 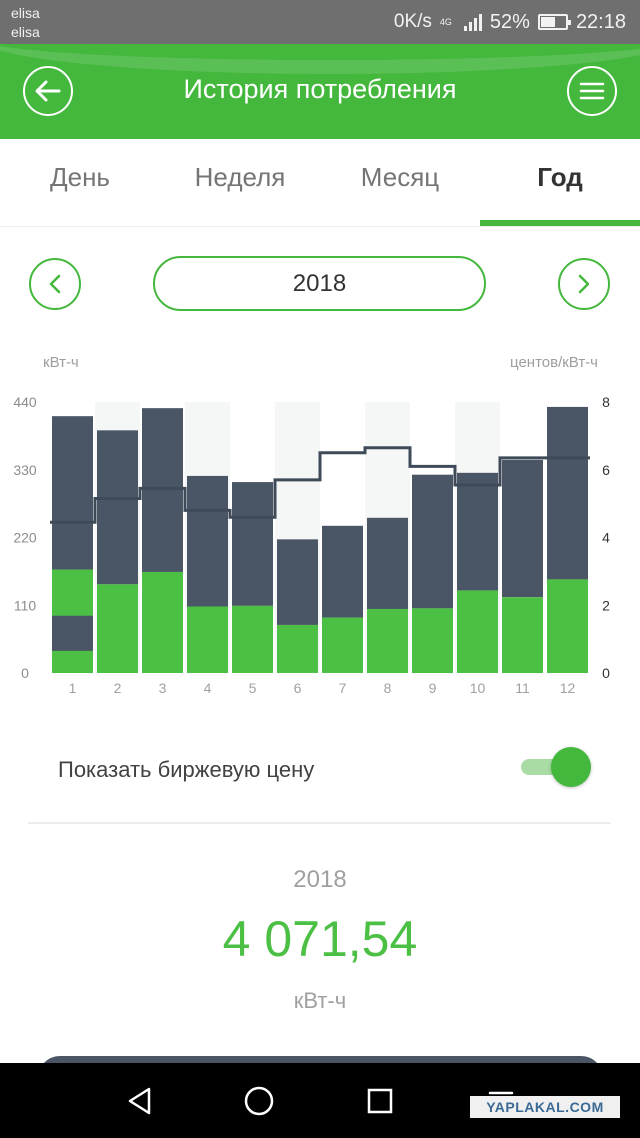 What do you see at coordinates (25, 538) in the screenshot?
I see `y-tick-label: 220` at bounding box center [25, 538].